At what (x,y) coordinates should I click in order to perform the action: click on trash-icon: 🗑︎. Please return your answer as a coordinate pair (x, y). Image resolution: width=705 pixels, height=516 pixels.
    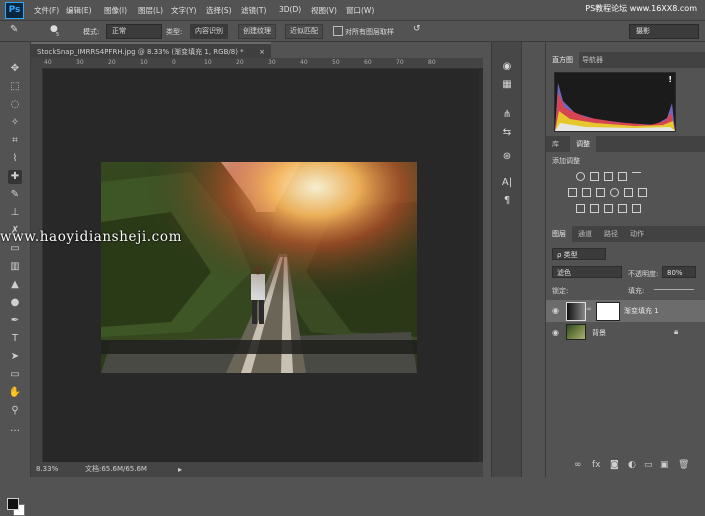
    Looking at the image, I should click on (683, 465).